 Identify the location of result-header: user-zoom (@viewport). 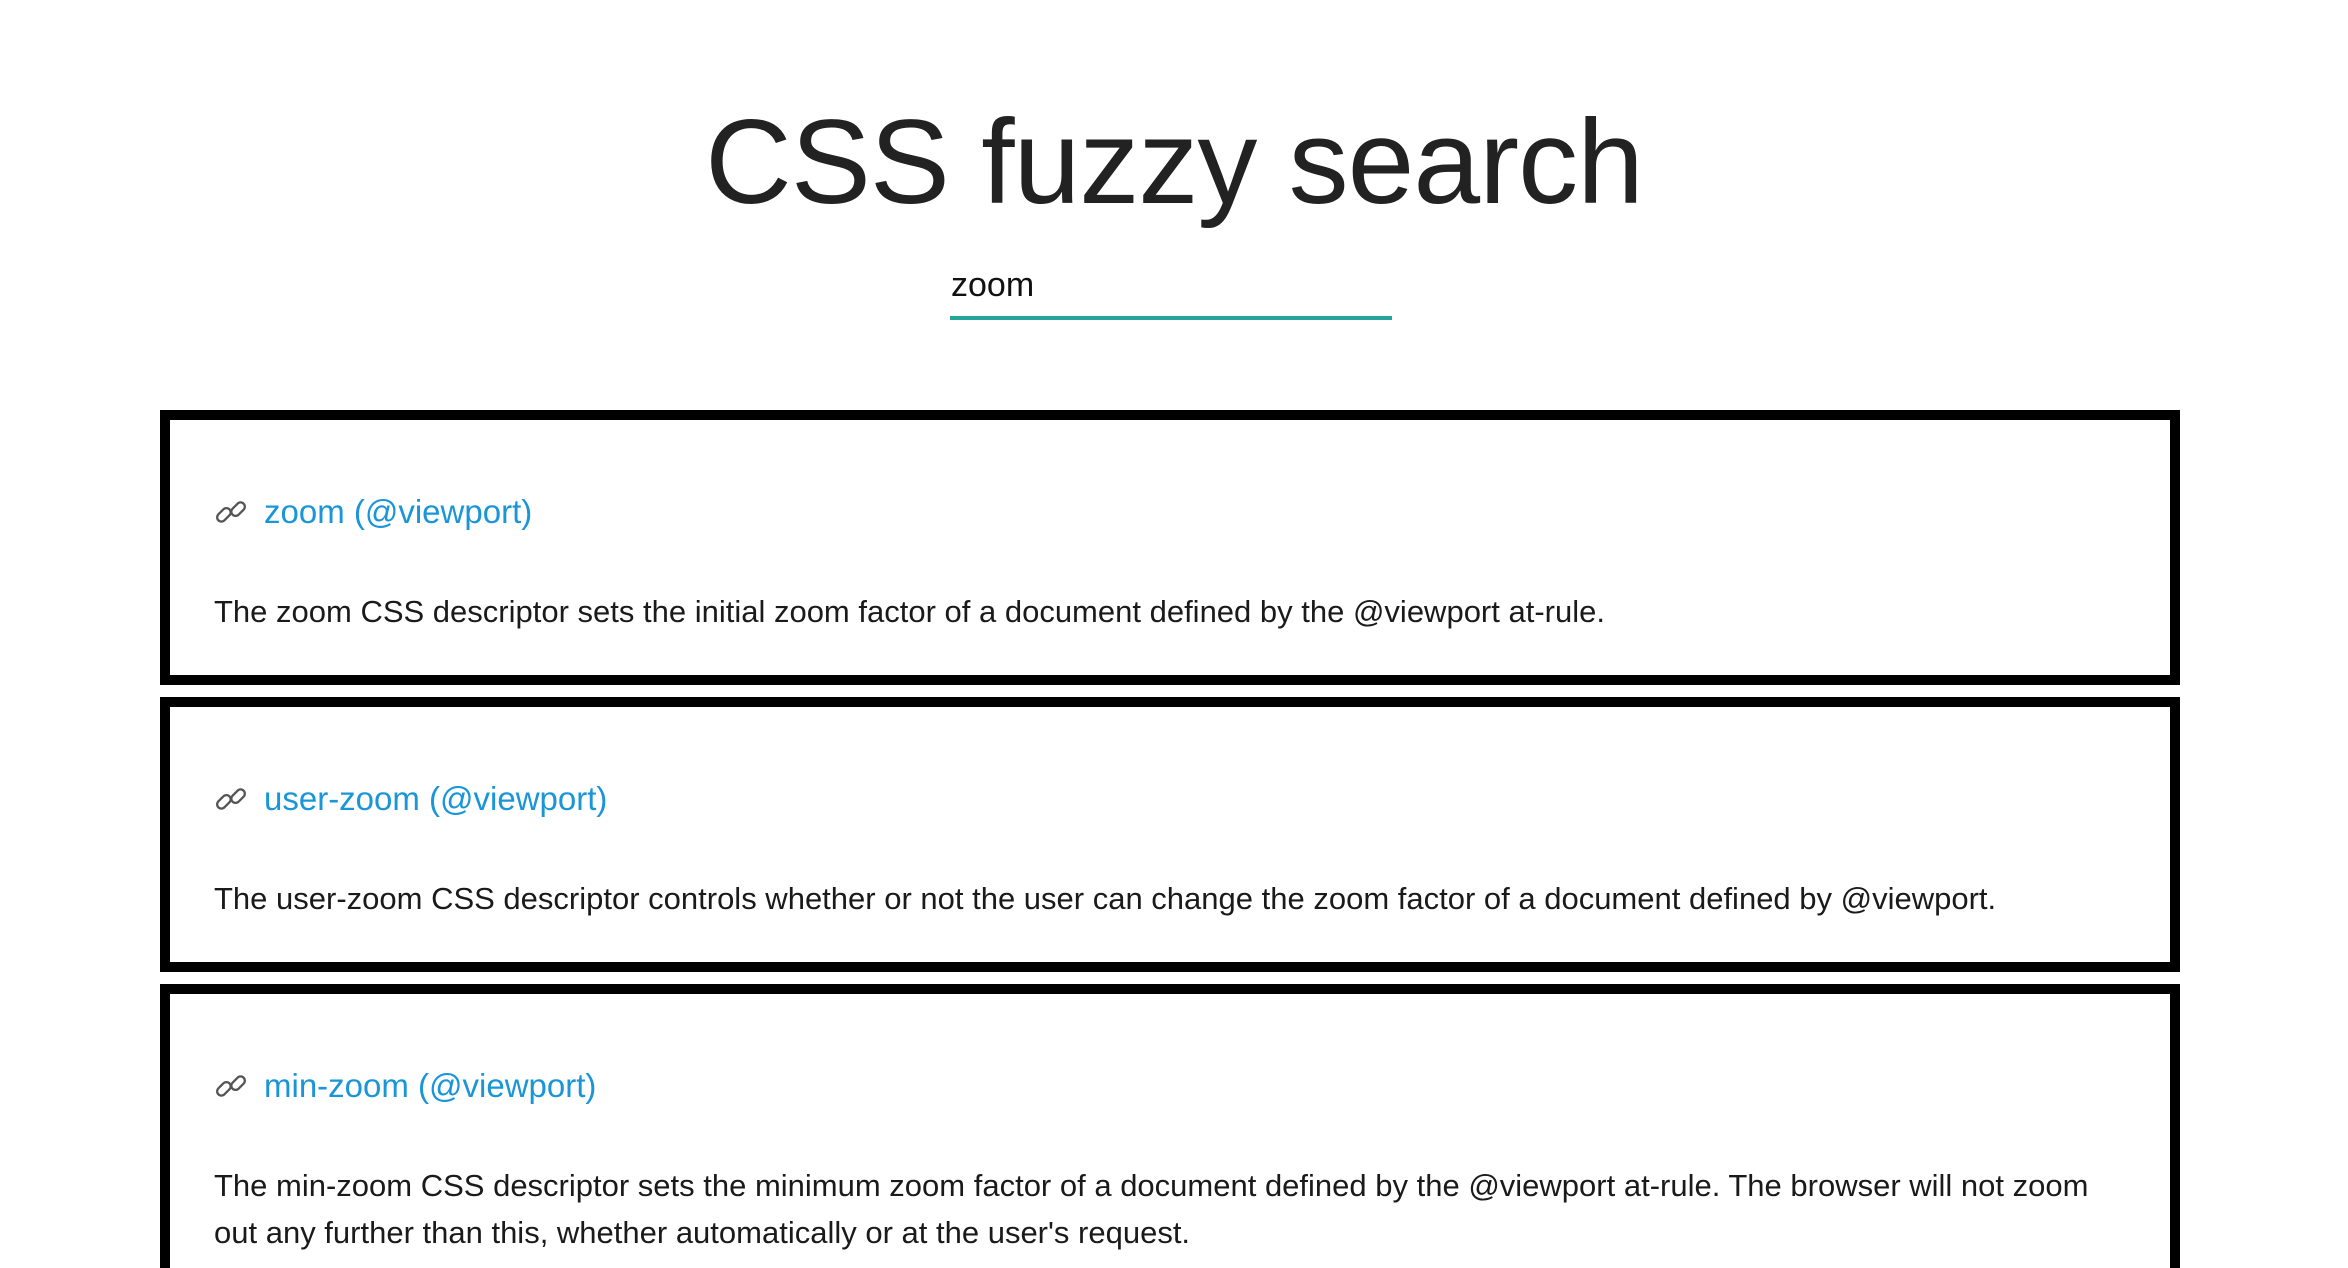
(1170, 799).